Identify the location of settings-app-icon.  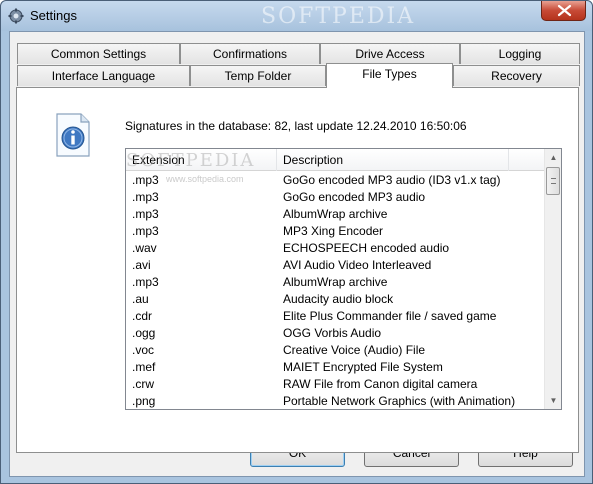
(16, 16).